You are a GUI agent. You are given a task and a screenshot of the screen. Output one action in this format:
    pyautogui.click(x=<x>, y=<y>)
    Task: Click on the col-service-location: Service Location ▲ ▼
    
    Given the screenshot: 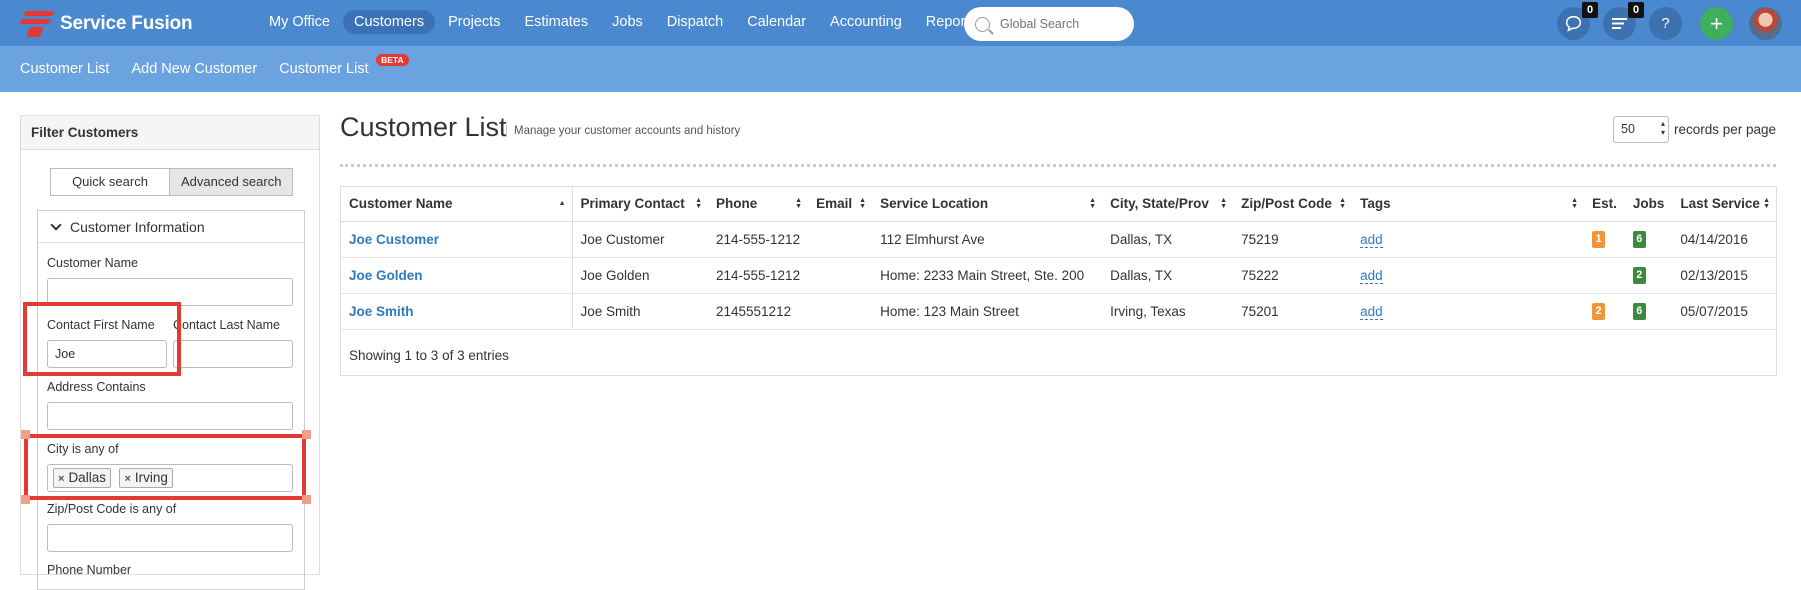 What is the action you would take?
    pyautogui.click(x=987, y=204)
    